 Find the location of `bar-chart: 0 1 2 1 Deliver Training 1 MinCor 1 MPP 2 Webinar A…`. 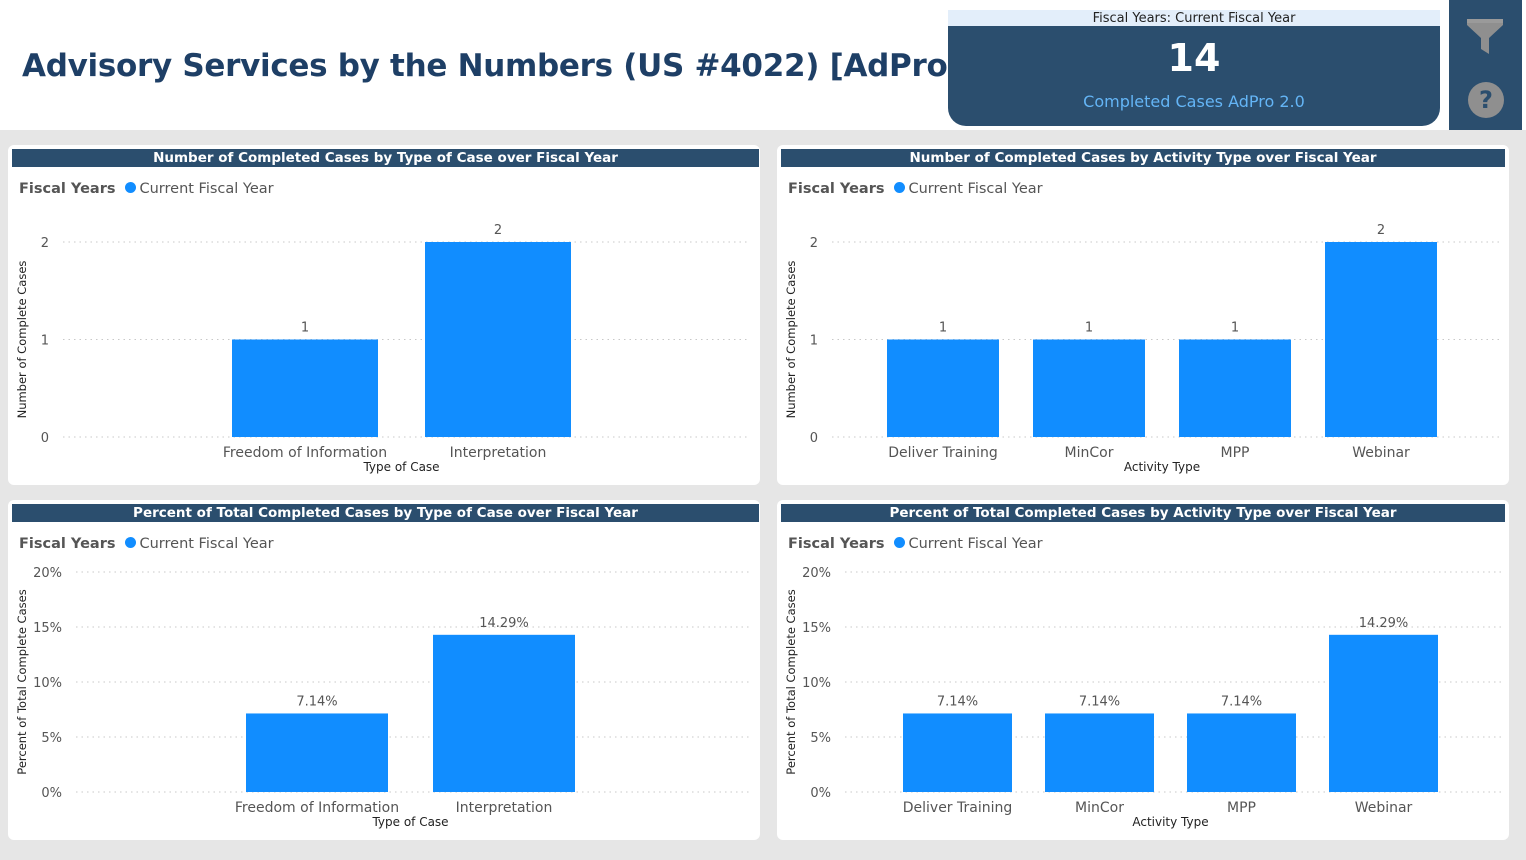

bar-chart: 0 1 2 1 Deliver Training 1 MinCor 1 MPP 2 Webinar A… is located at coordinates (1142, 348).